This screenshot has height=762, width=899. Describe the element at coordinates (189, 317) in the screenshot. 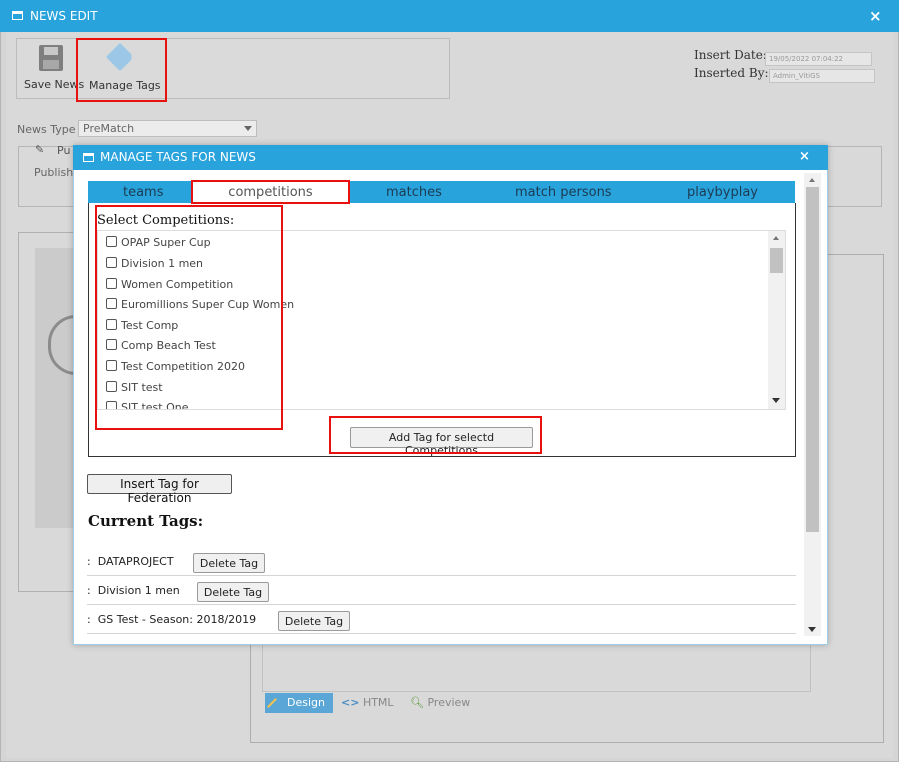

I see `highlight-competitions-list` at that location.